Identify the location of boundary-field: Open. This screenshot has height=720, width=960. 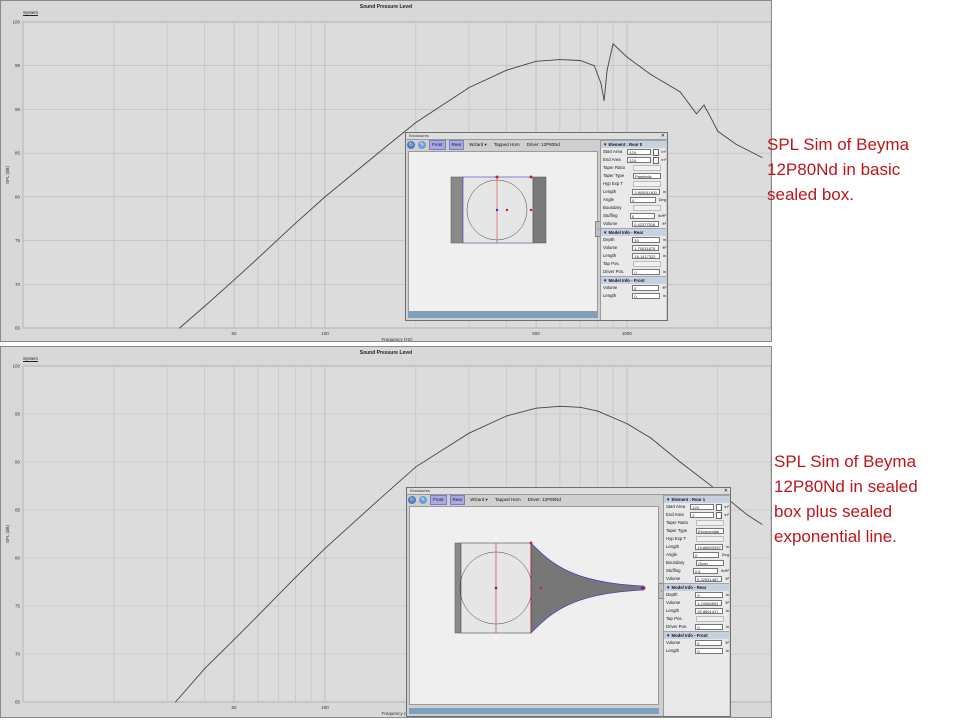
(710, 563).